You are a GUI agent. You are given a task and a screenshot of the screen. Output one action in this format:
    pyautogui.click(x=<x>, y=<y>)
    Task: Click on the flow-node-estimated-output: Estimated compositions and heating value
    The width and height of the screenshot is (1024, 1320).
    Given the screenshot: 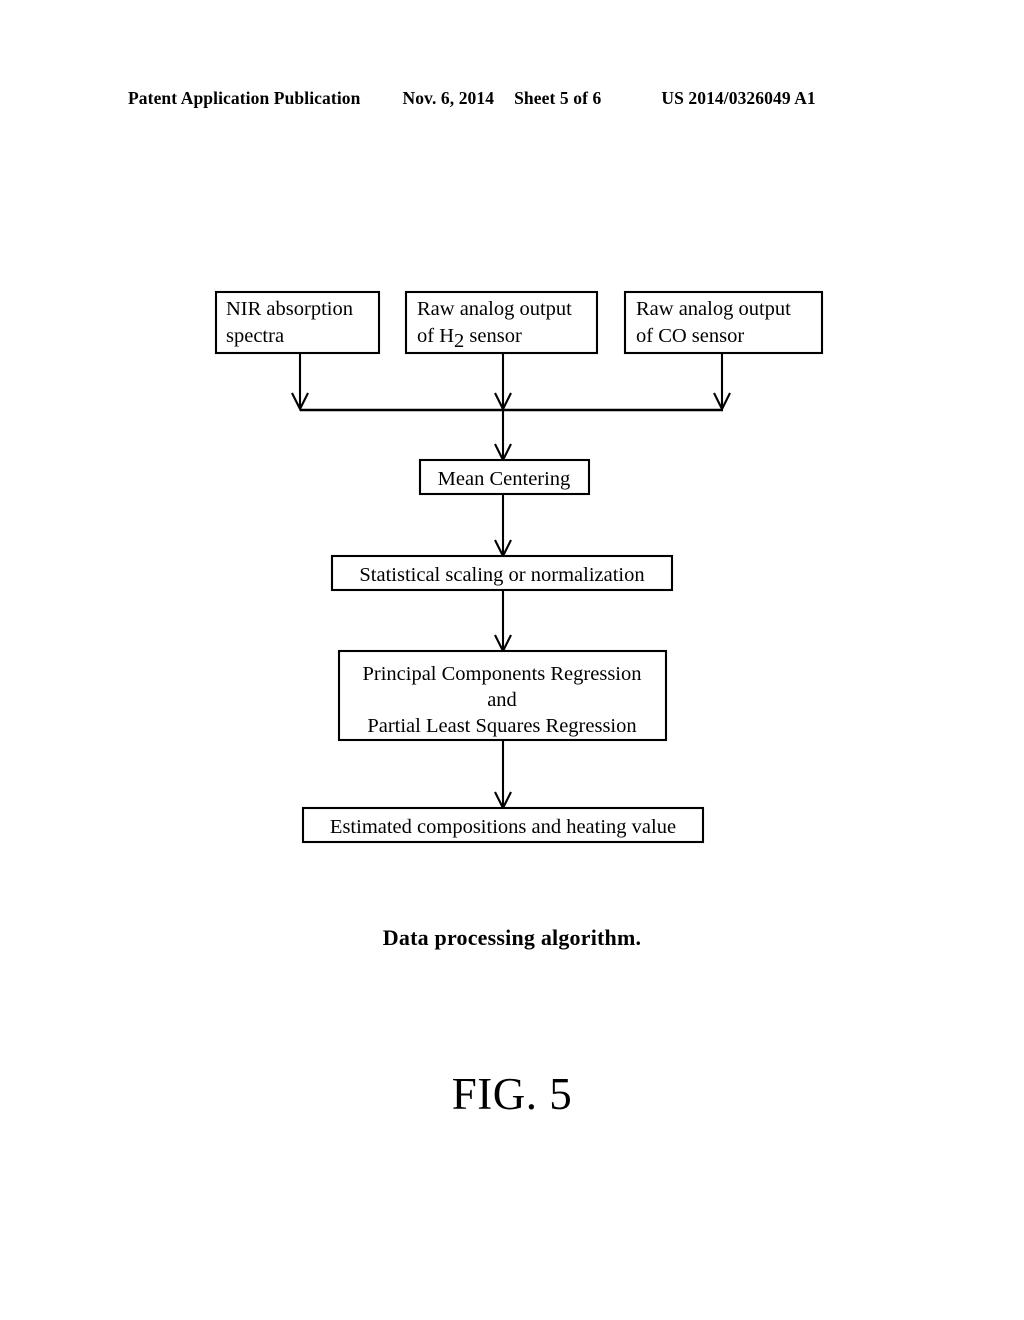 What is the action you would take?
    pyautogui.click(x=503, y=825)
    